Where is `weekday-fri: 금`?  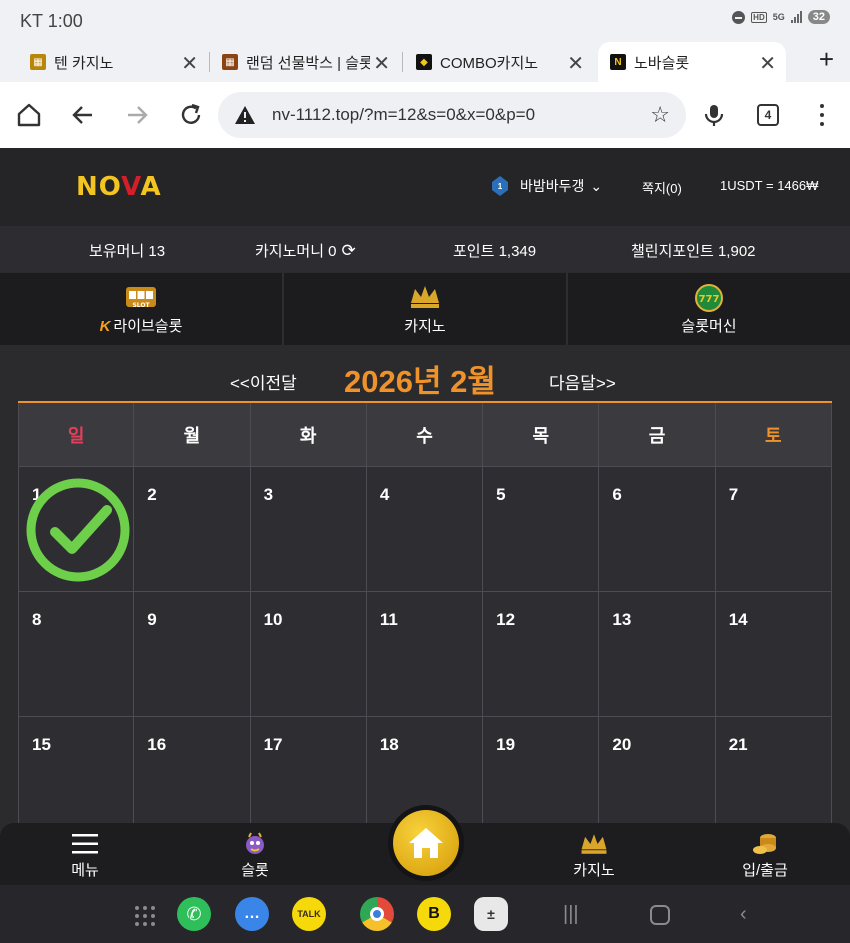 weekday-fri: 금 is located at coordinates (657, 435).